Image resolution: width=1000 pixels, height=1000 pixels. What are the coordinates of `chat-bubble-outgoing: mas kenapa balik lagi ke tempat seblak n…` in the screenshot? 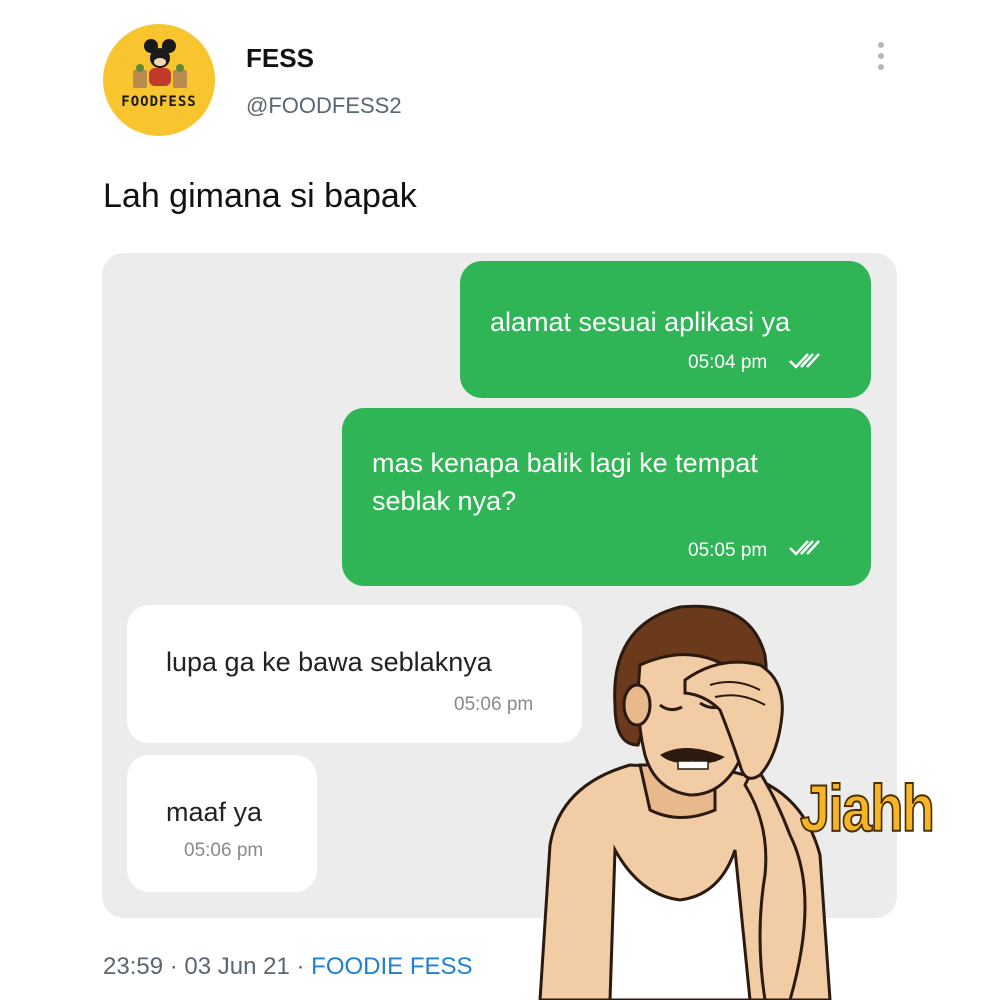 It's located at (606, 497).